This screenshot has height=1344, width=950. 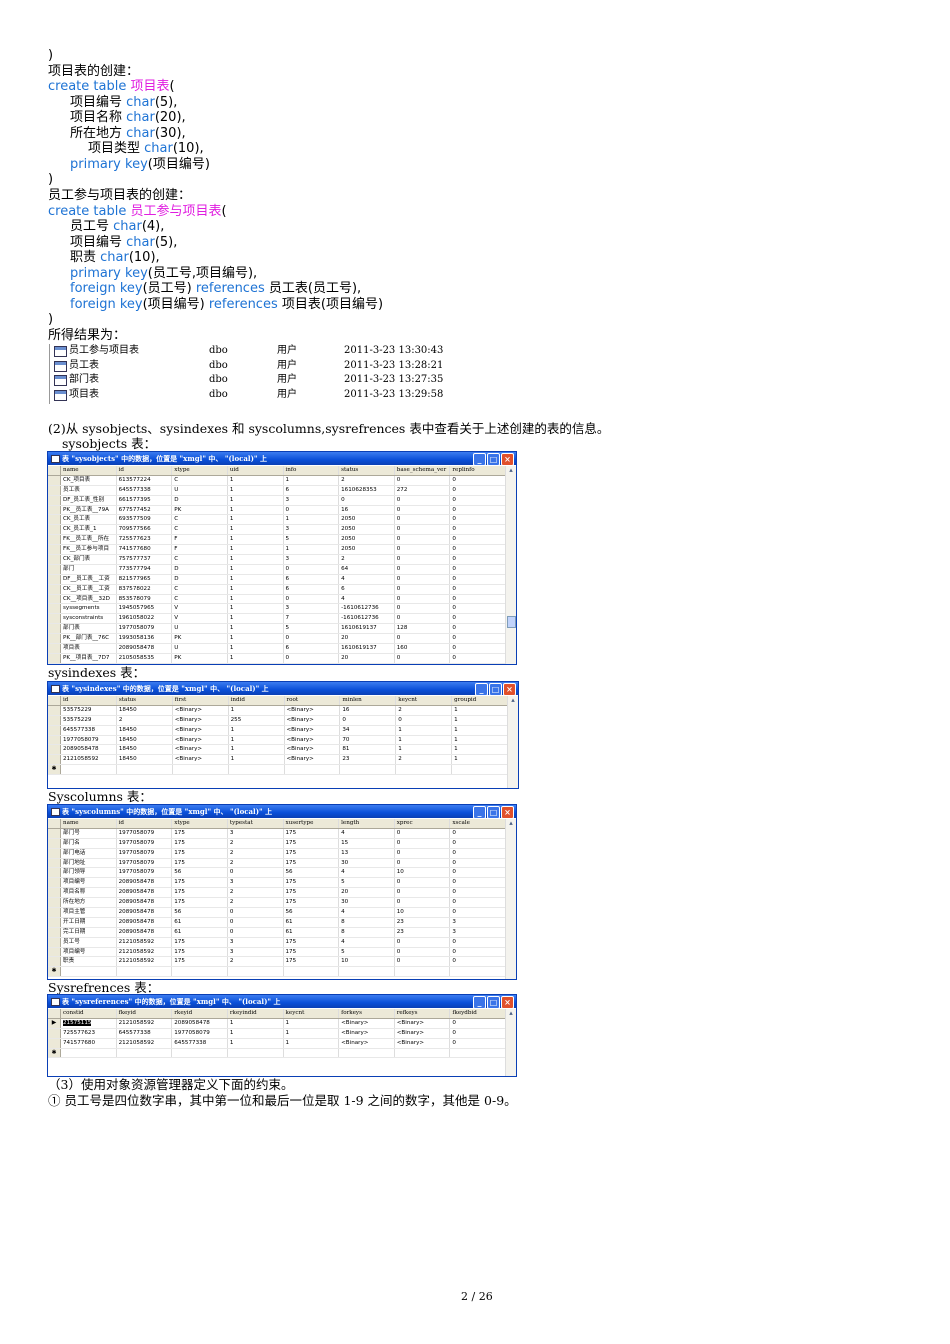 What do you see at coordinates (277, 932) in the screenshot?
I see `table-row: 完工日期 2089058478 61 0 61 8 23 3` at bounding box center [277, 932].